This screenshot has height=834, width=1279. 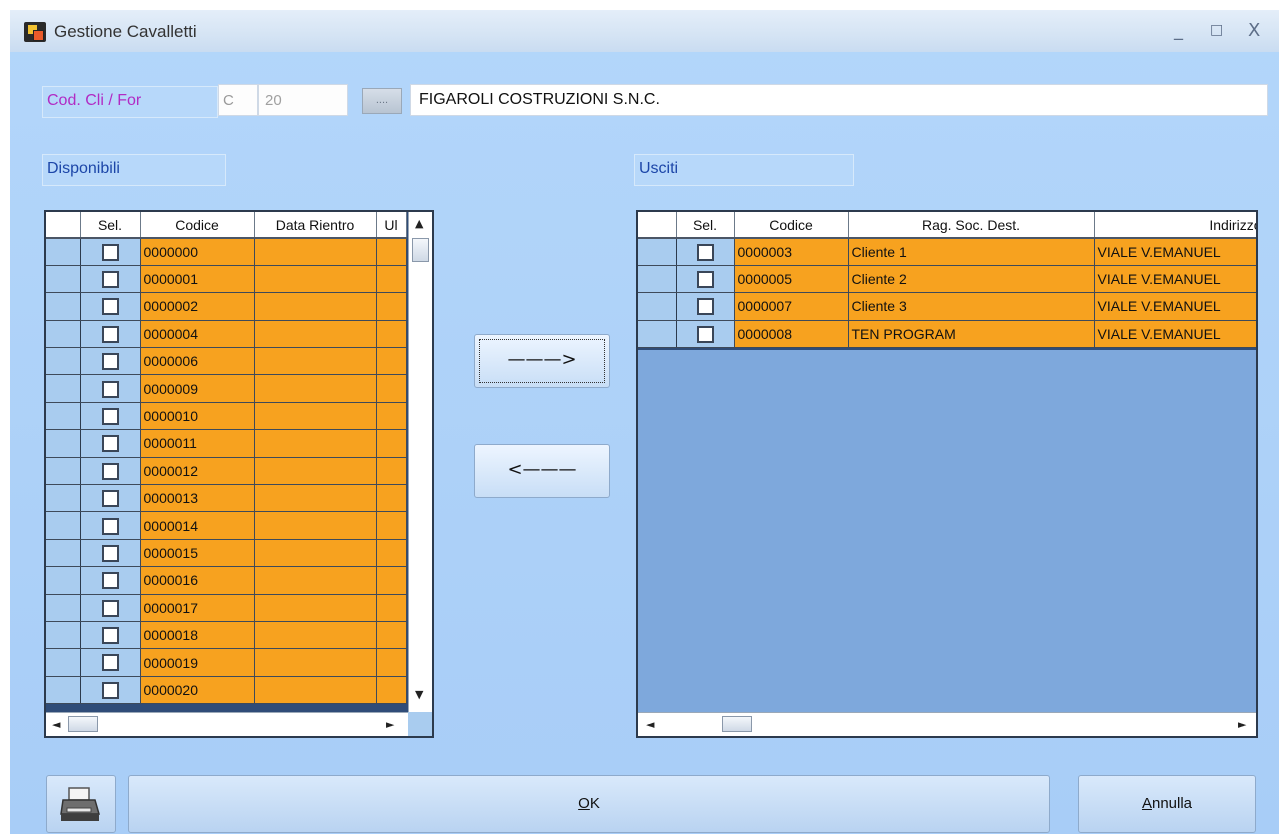 What do you see at coordinates (197, 334) in the screenshot?
I see `codice-cell: 0000004` at bounding box center [197, 334].